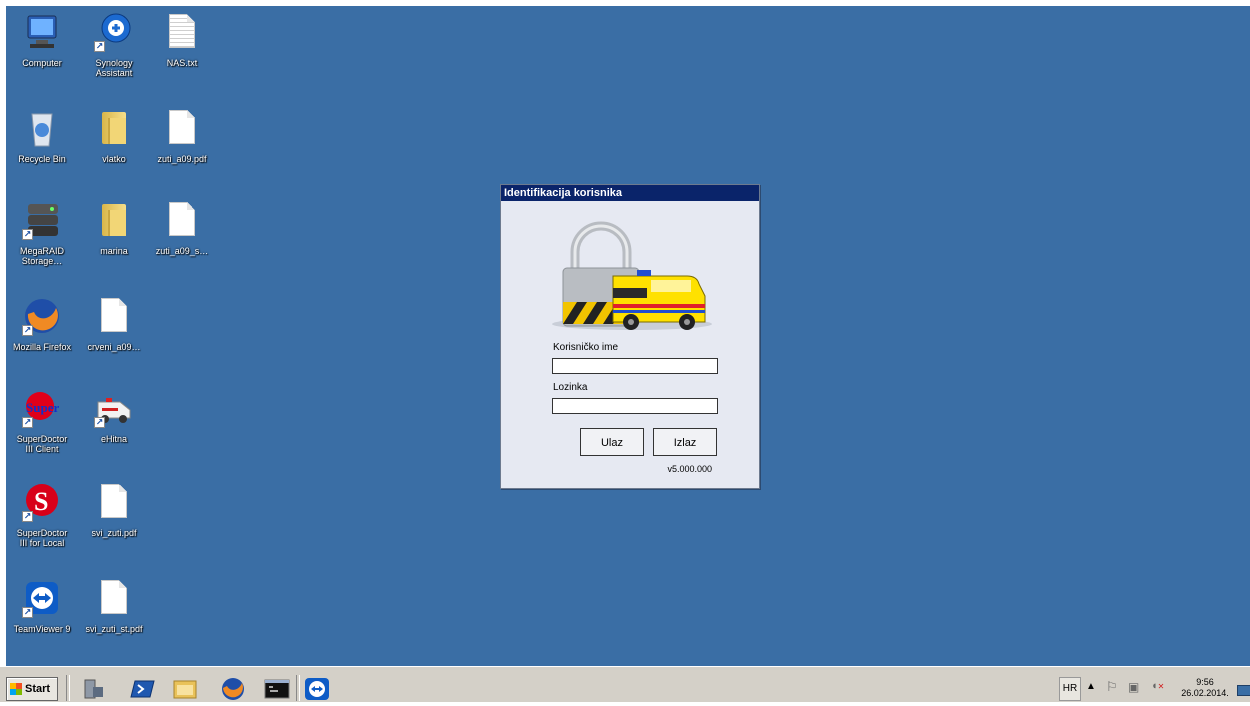 This screenshot has width=1250, height=706. What do you see at coordinates (317, 689) in the screenshot?
I see `taskbar-teamviewer-icon` at bounding box center [317, 689].